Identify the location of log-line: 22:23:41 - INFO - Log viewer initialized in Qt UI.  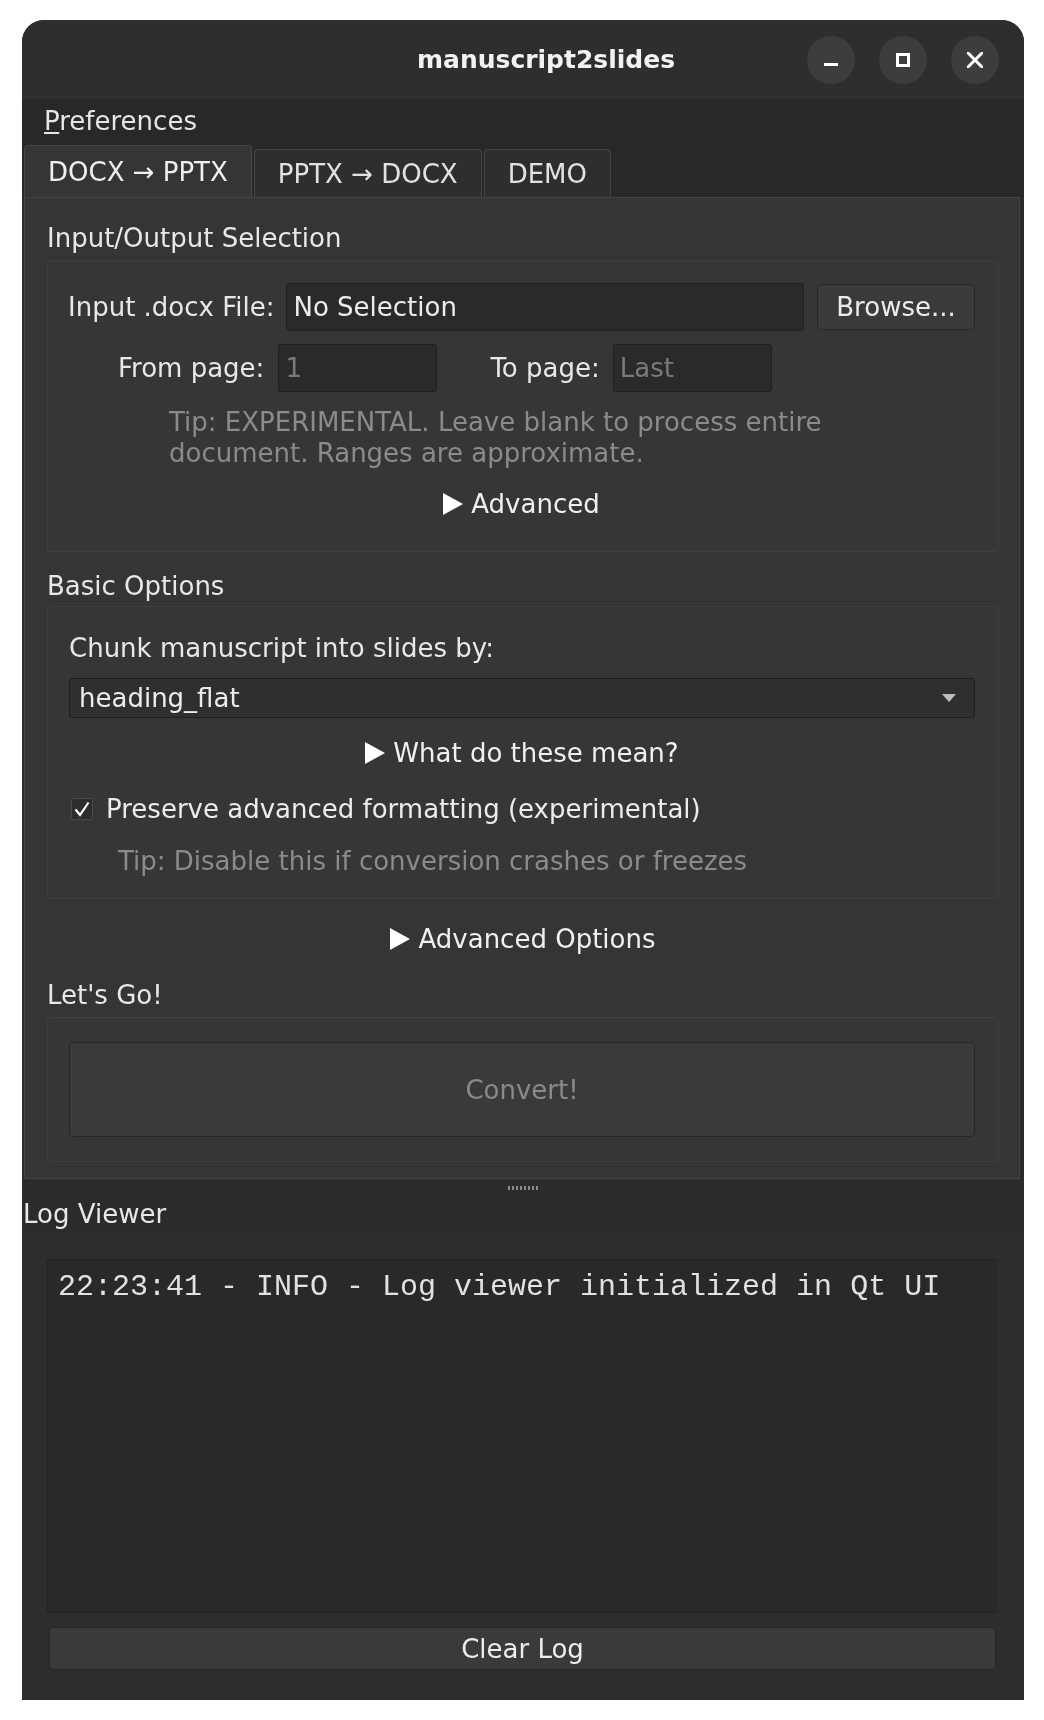
(500, 1287).